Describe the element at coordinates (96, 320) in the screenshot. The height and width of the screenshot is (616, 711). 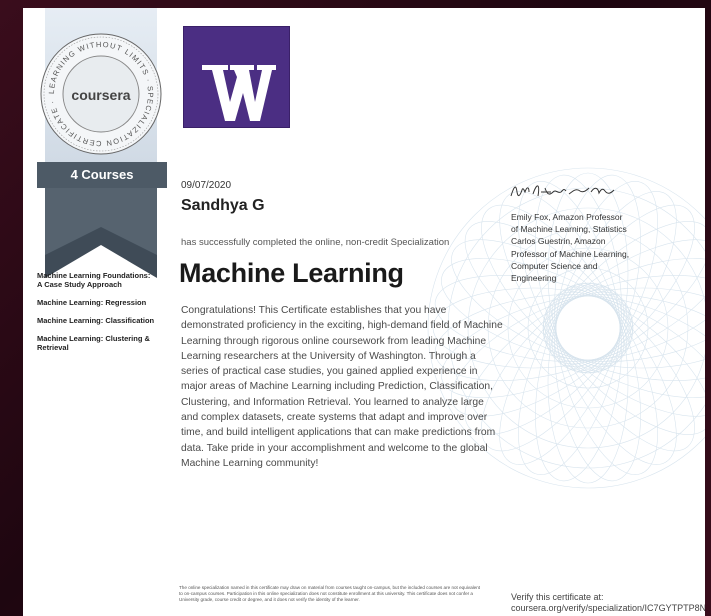
I see `course-item: Machine Learning: Classification` at that location.